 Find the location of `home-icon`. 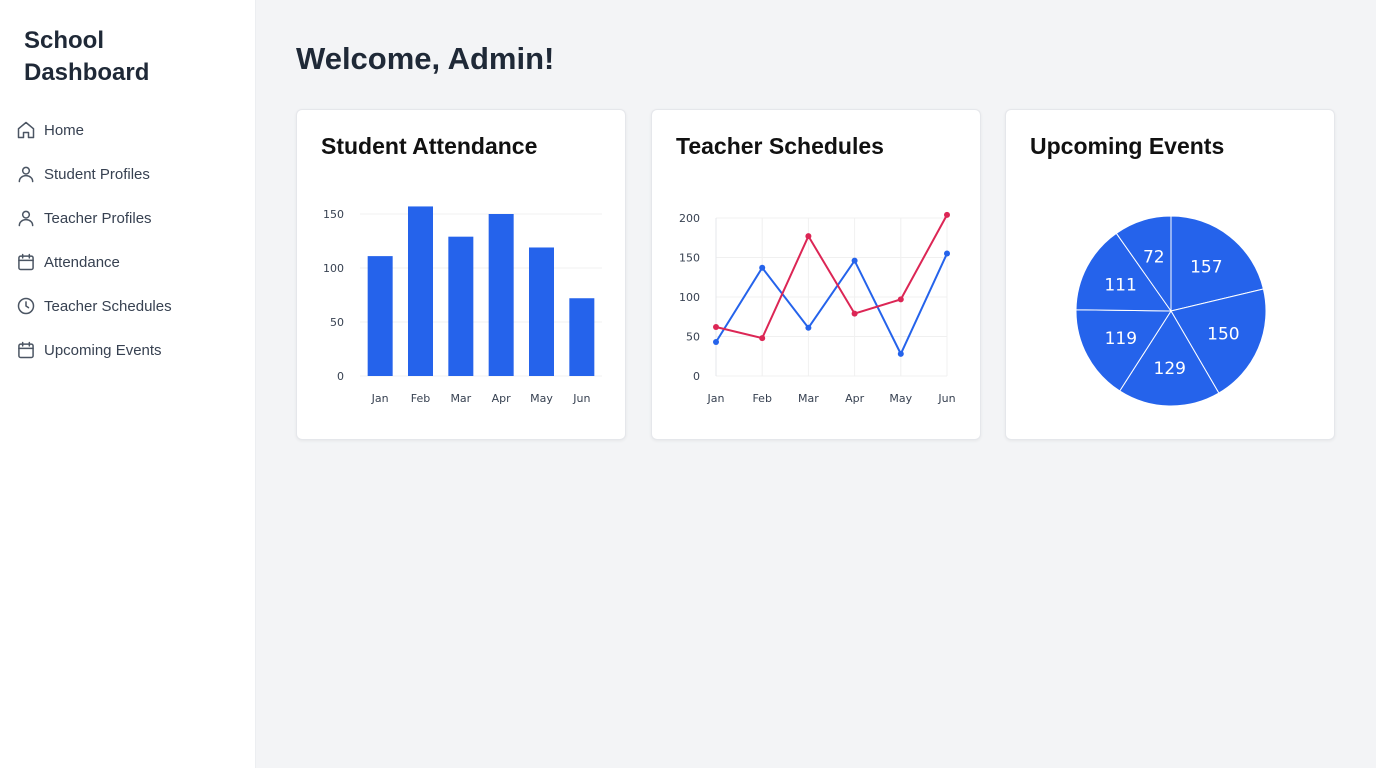

home-icon is located at coordinates (26, 130).